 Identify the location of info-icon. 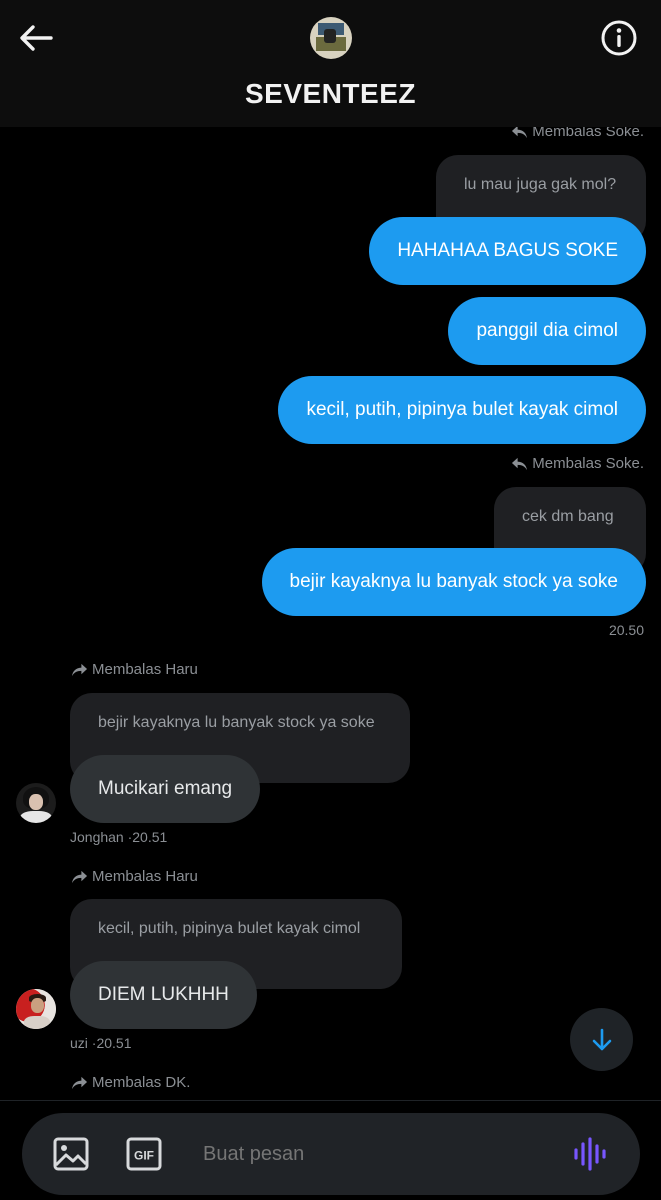
(619, 38).